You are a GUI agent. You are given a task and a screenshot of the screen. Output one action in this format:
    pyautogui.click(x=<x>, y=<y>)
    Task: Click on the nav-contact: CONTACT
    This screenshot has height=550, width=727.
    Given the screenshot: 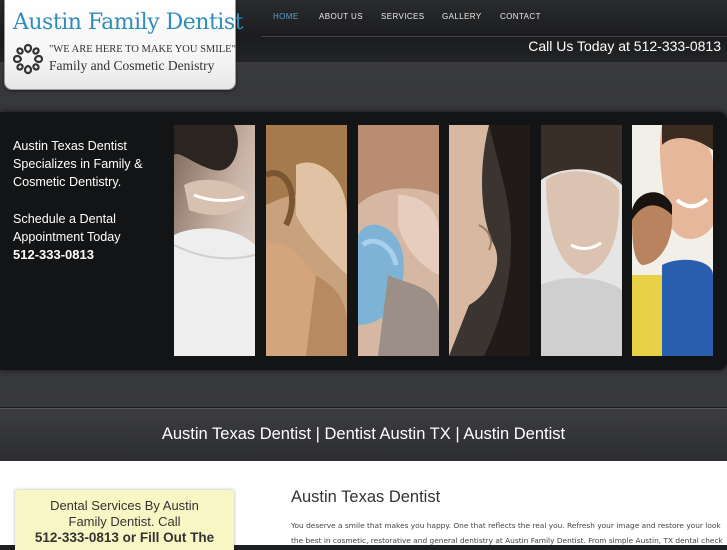 What is the action you would take?
    pyautogui.click(x=520, y=16)
    